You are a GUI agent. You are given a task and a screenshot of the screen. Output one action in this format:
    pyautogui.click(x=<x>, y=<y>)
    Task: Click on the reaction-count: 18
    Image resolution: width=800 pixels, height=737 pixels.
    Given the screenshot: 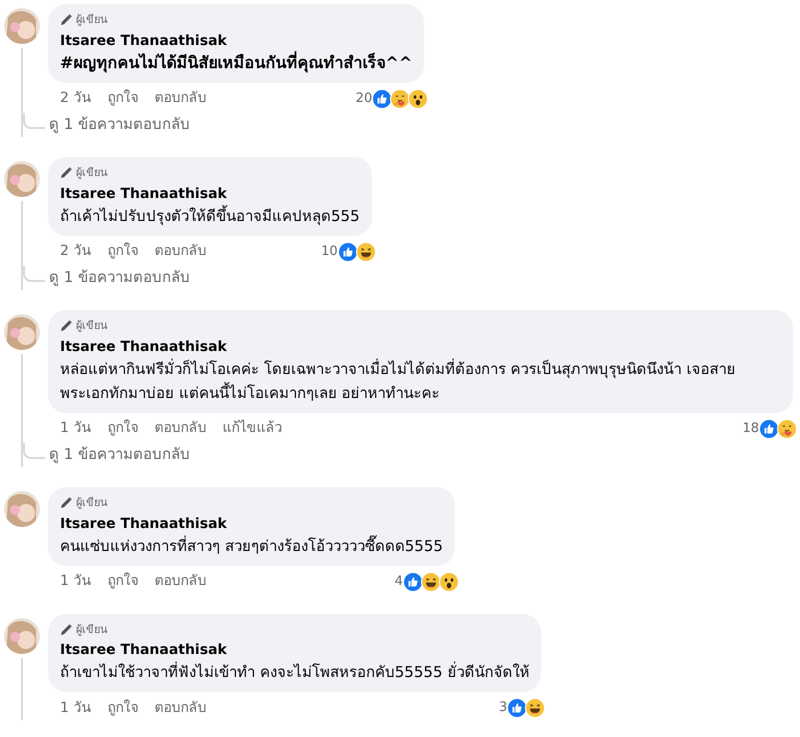 What is the action you would take?
    pyautogui.click(x=750, y=428)
    